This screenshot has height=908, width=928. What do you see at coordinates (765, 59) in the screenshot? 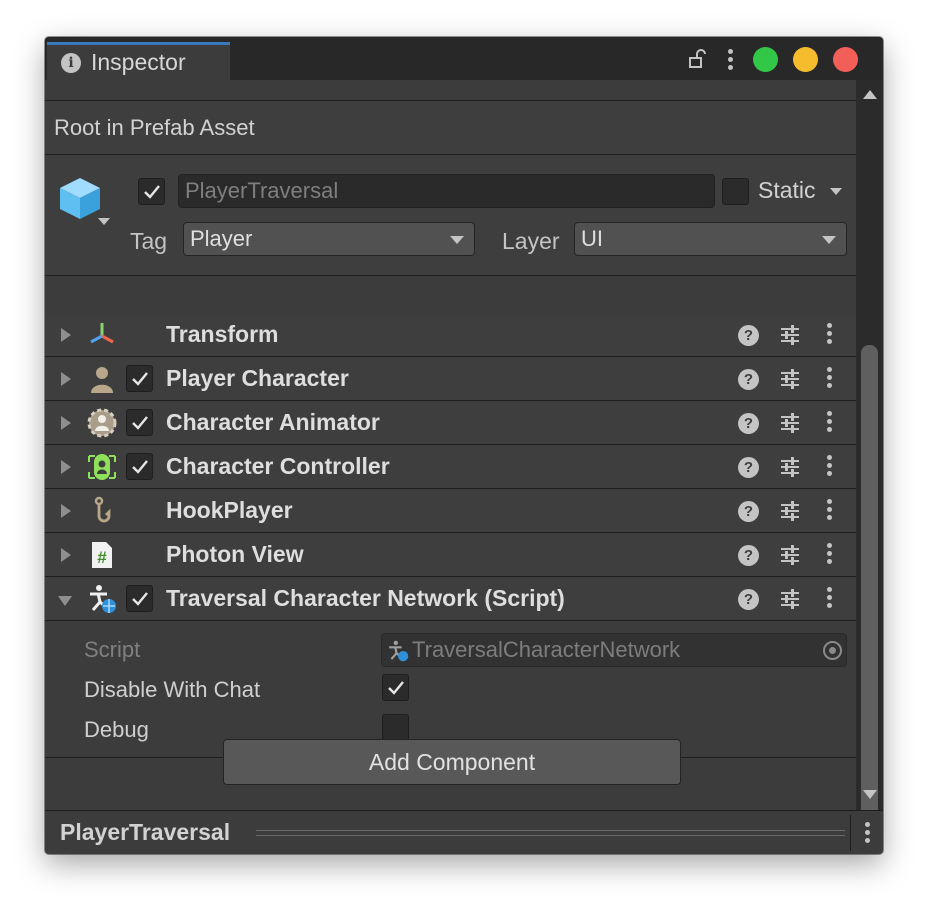
I see `maximize-button` at bounding box center [765, 59].